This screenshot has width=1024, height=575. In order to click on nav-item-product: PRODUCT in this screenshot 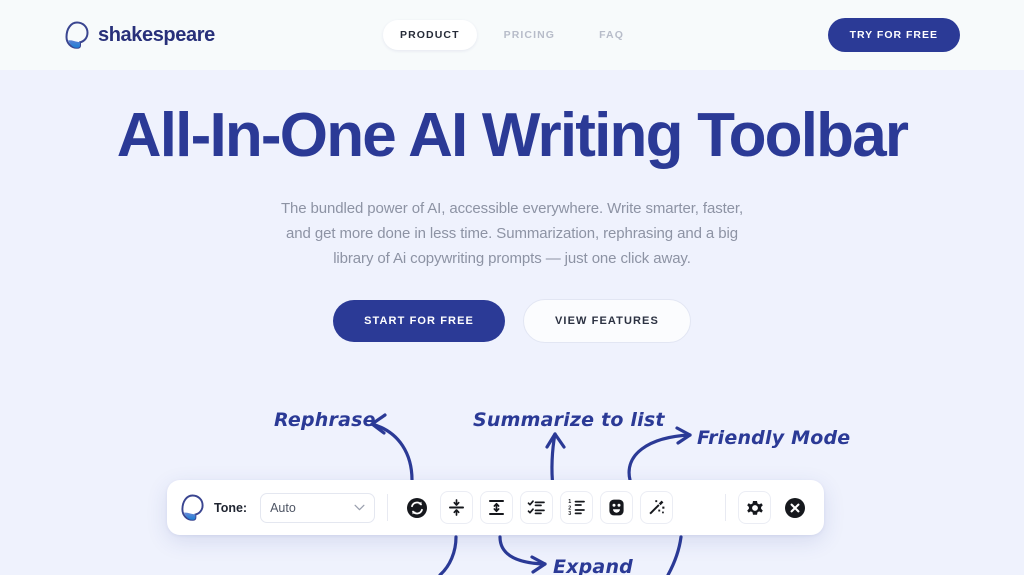, I will do `click(430, 35)`.